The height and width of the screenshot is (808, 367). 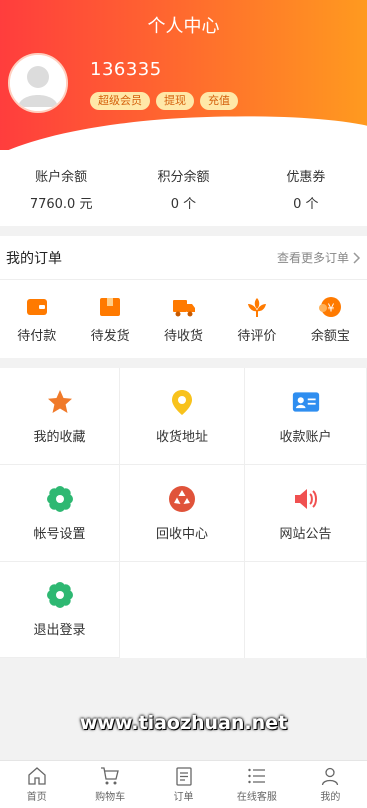 I want to click on truck-icon, so click(x=183, y=307).